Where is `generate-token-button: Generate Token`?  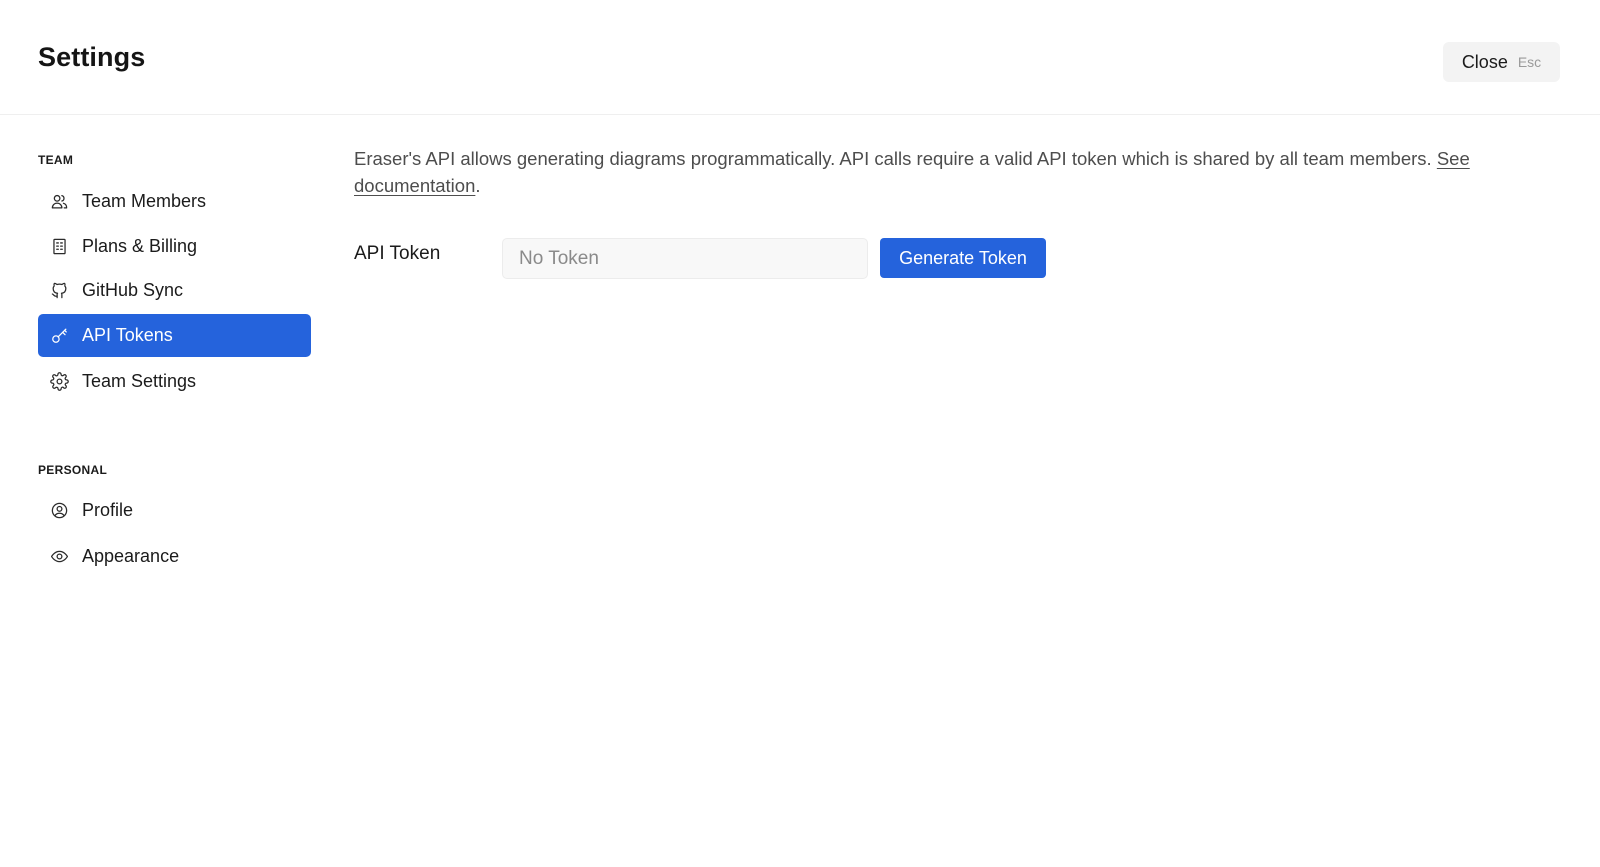
generate-token-button: Generate Token is located at coordinates (963, 258).